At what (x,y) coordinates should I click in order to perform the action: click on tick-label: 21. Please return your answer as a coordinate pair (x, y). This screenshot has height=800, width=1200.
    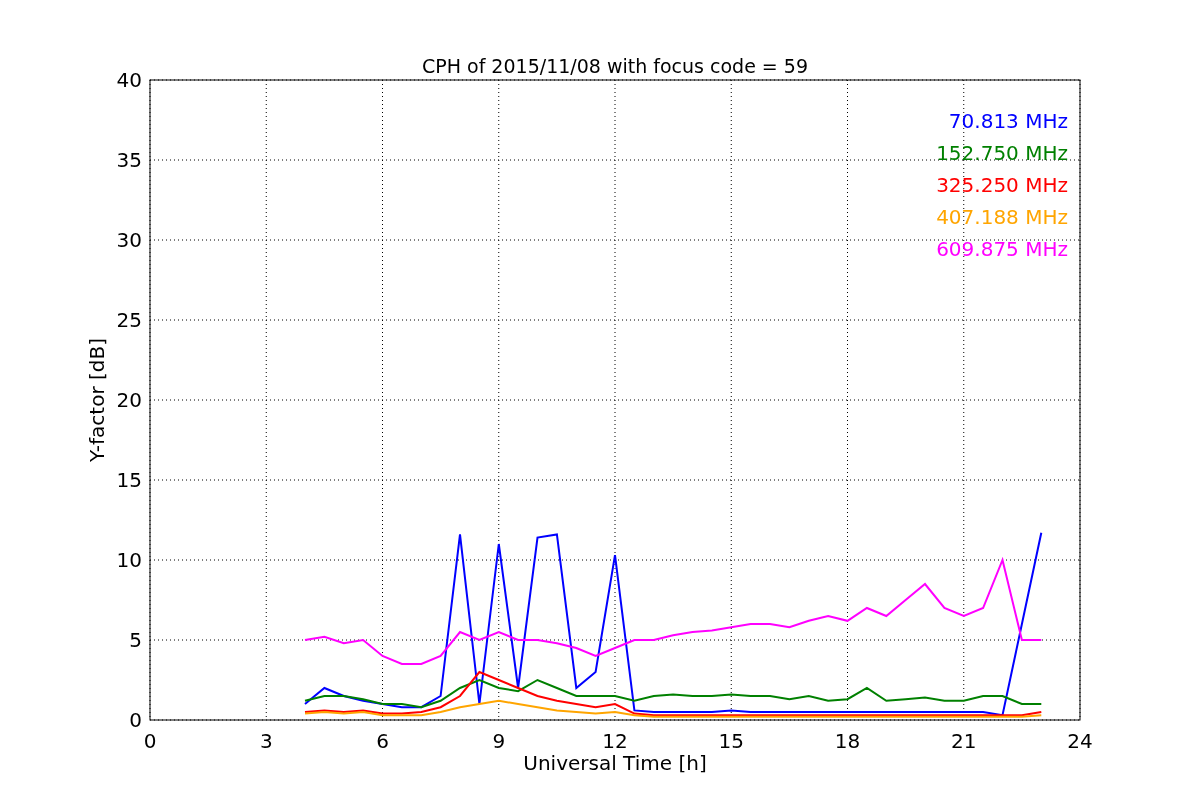
    Looking at the image, I should click on (964, 741).